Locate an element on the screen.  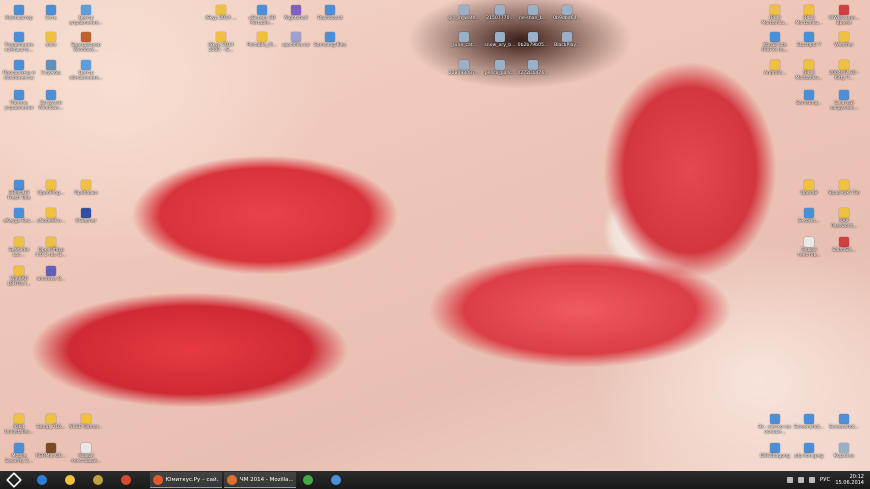
taskbar-pinned-chrome-icon is located at coordinates (126, 480).